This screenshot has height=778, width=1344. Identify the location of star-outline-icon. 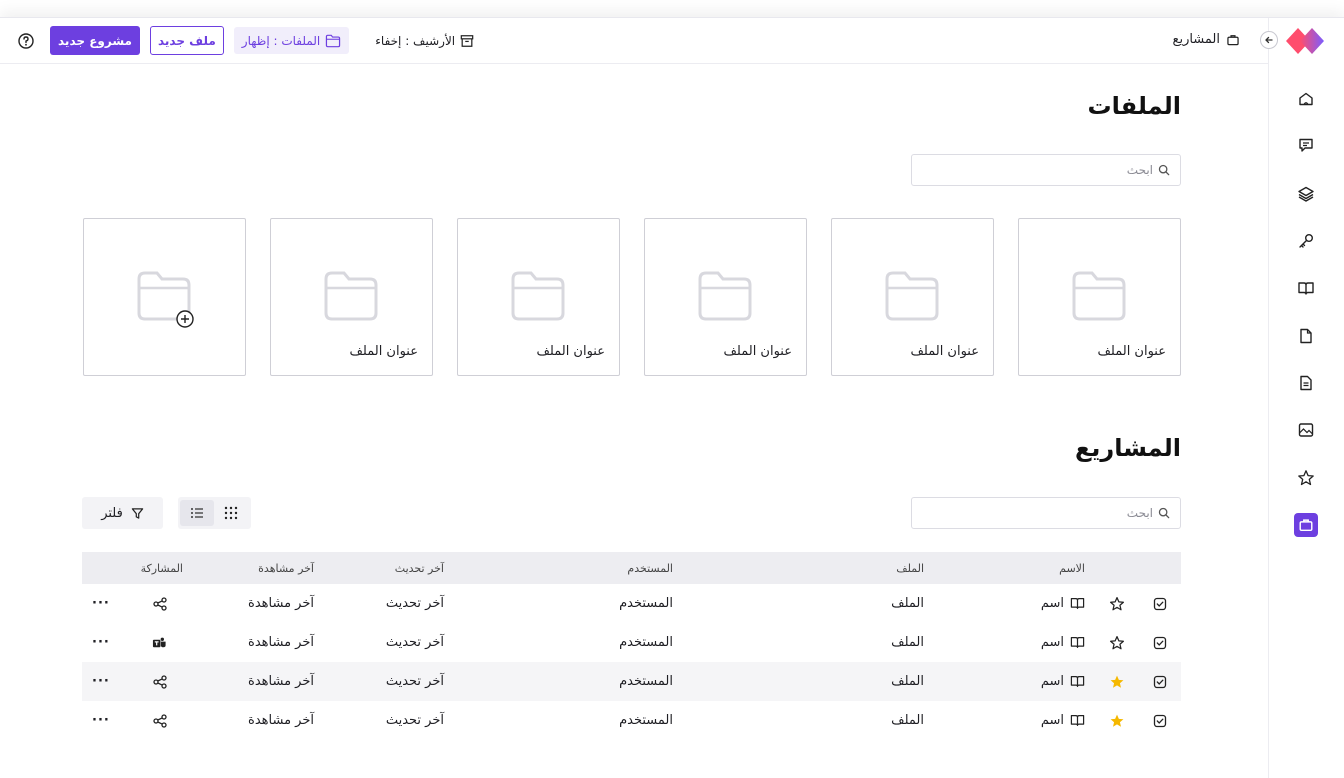
(1117, 642).